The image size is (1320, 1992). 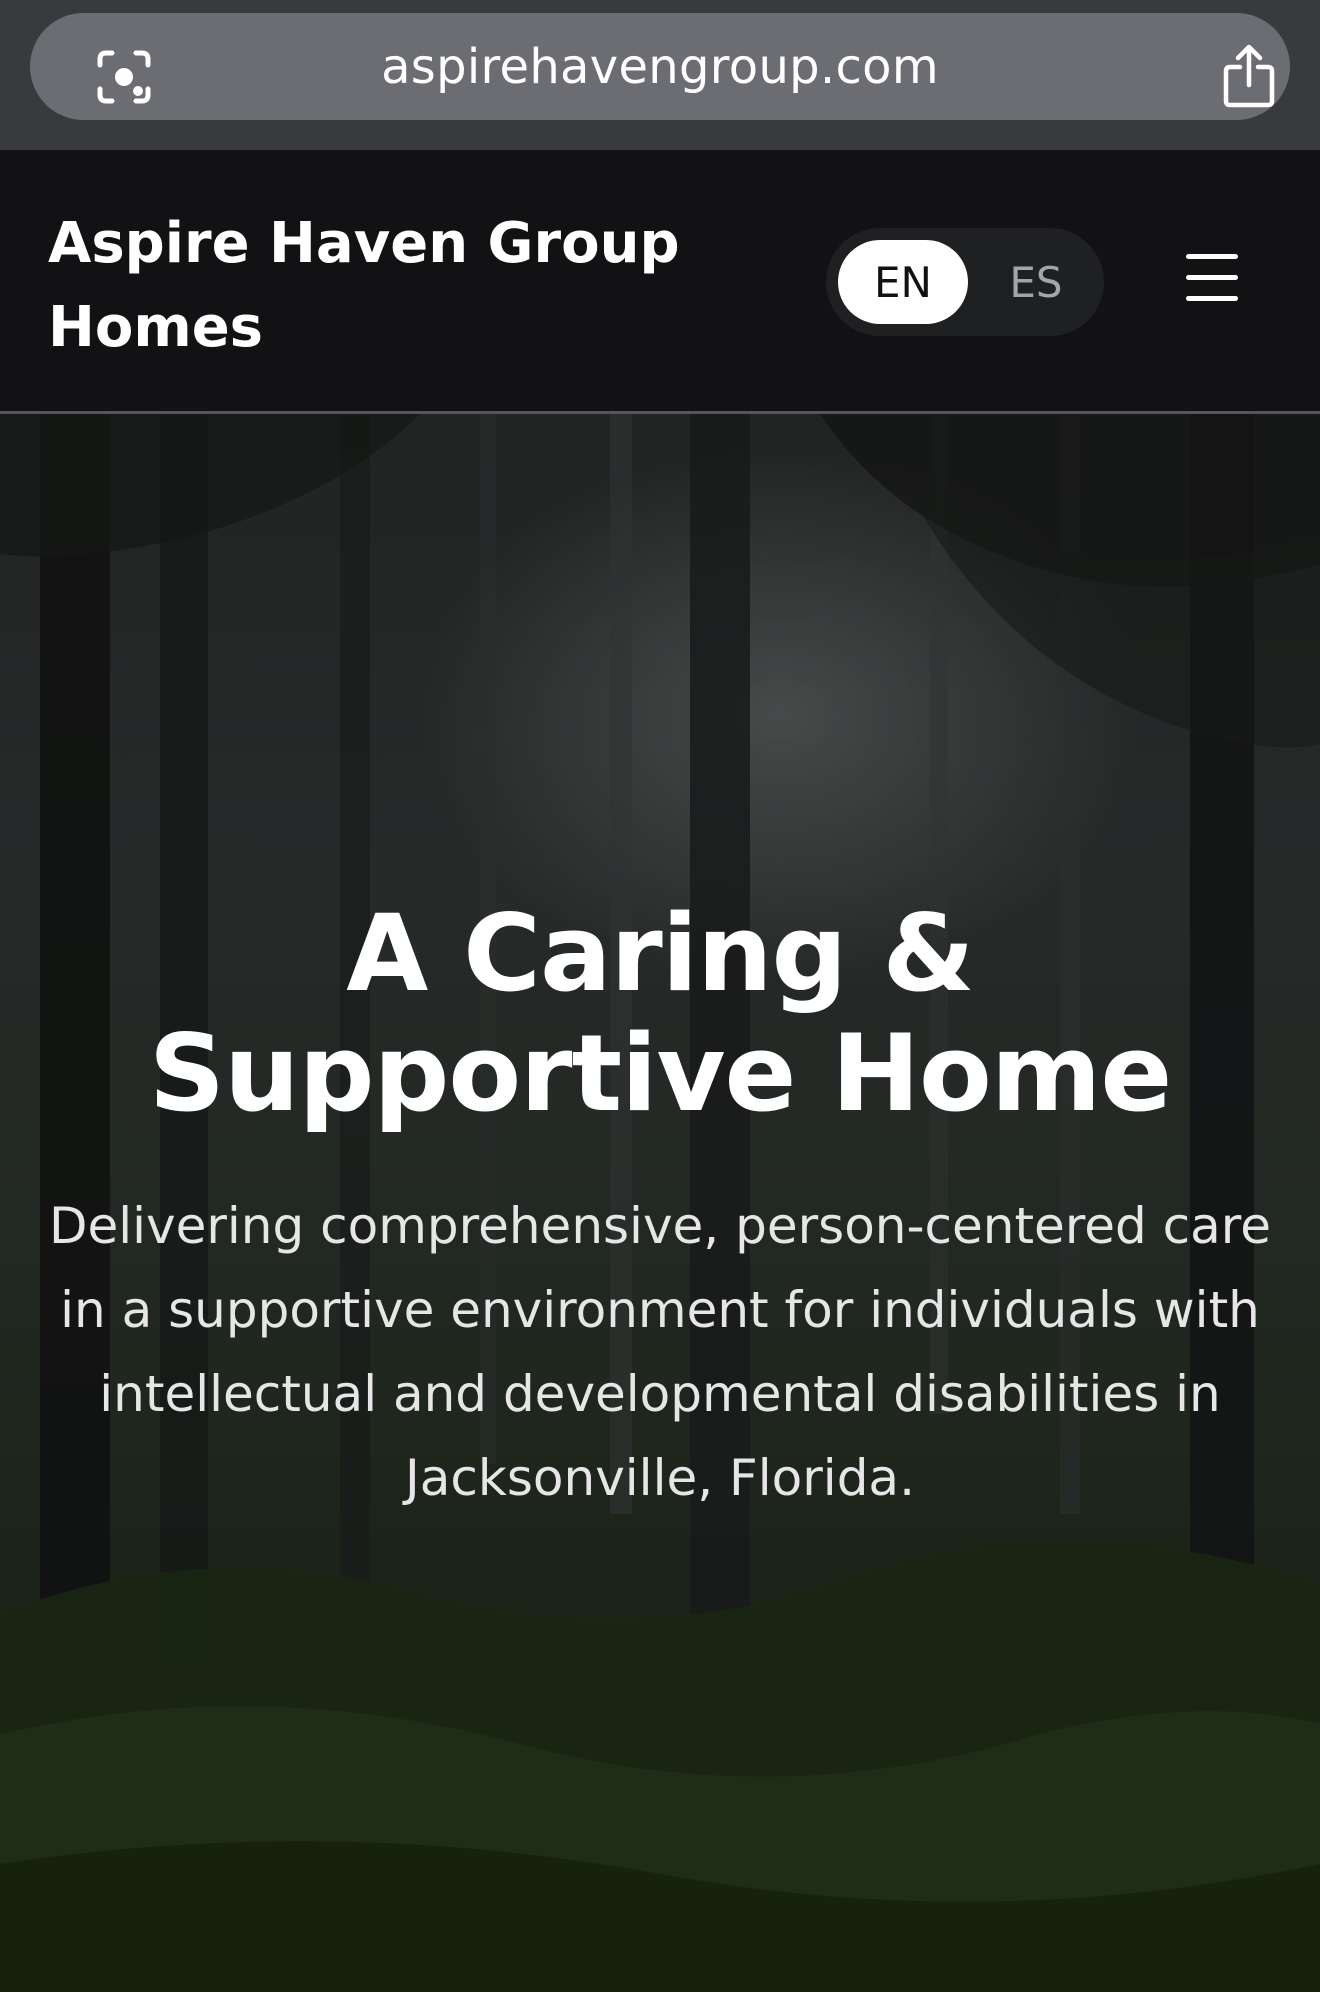 What do you see at coordinates (1036, 282) in the screenshot?
I see `language-option-es: ES` at bounding box center [1036, 282].